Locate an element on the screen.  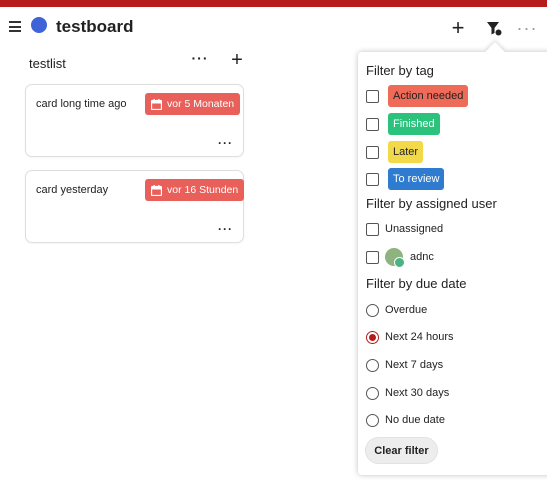
due-date-badge: vor 16 Stunden is located at coordinates (195, 190).